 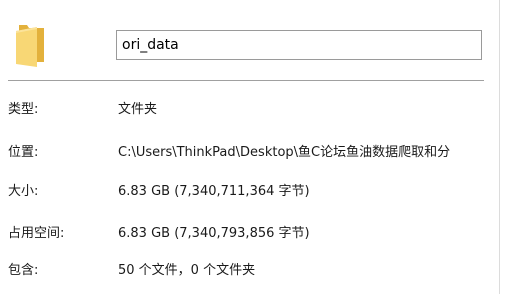 What do you see at coordinates (304, 153) in the screenshot?
I see `location-value: C:\Users\ThinkPad\Desktop\鱼C论坛鱼油数据爬取和分` at bounding box center [304, 153].